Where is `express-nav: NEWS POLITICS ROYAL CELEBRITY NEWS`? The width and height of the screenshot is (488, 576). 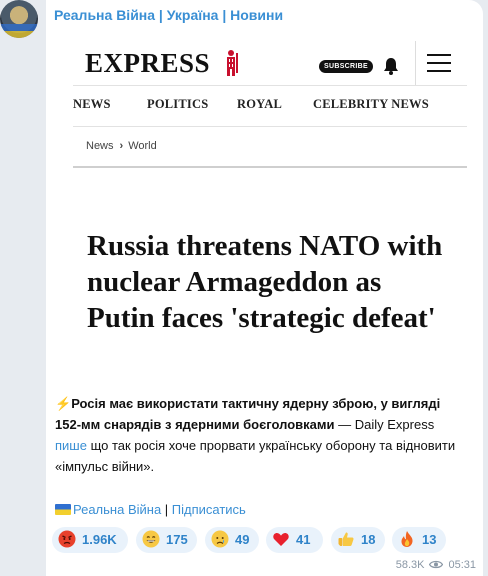 express-nav: NEWS POLITICS ROYAL CELEBRITY NEWS is located at coordinates (270, 106).